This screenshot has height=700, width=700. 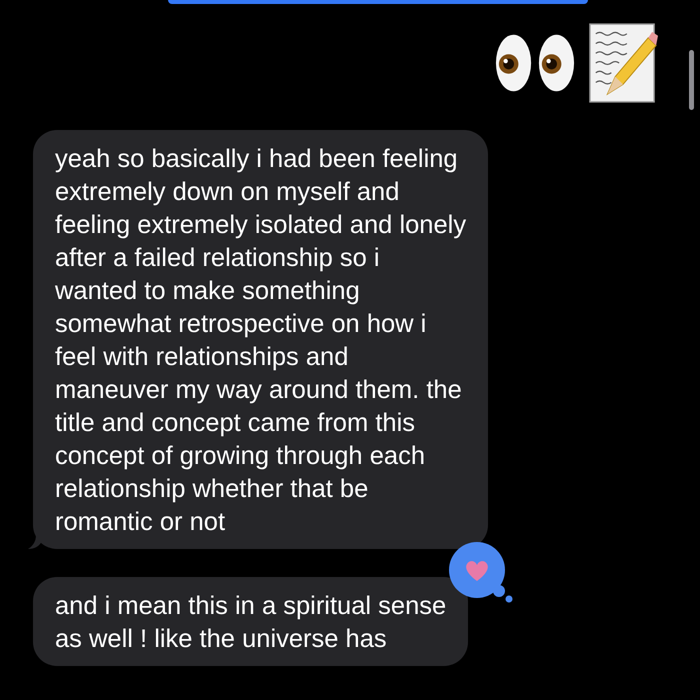 I want to click on message-text: and i mean this in a spiritual sense as well ! like the universe has, so click(x=250, y=623).